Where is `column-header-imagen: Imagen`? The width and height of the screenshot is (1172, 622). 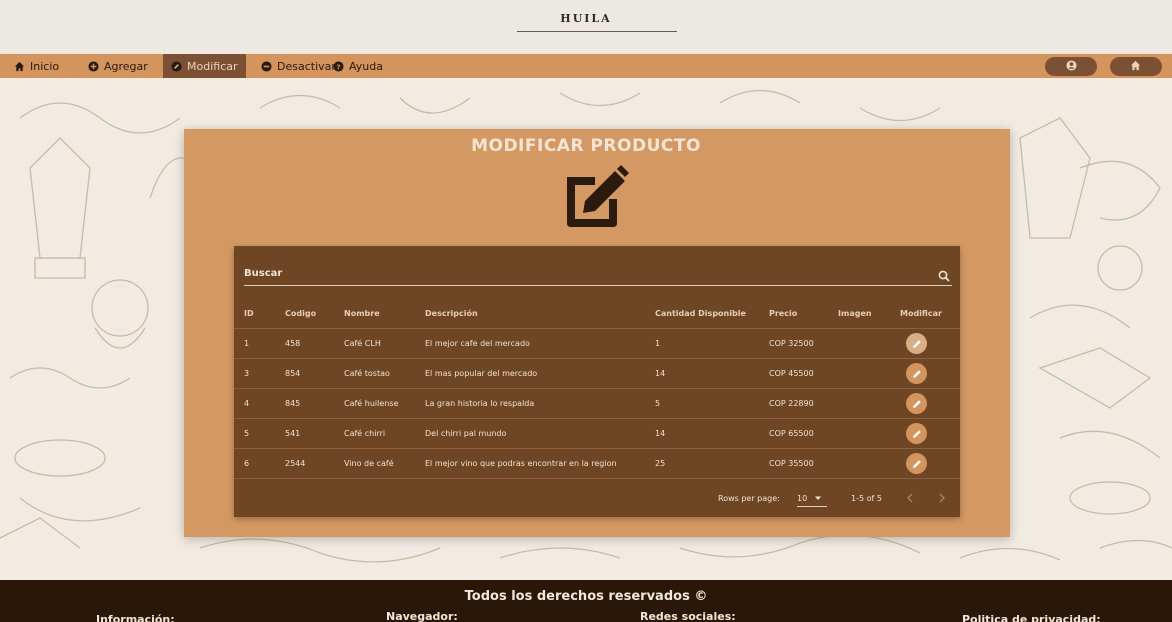 column-header-imagen: Imagen is located at coordinates (855, 313).